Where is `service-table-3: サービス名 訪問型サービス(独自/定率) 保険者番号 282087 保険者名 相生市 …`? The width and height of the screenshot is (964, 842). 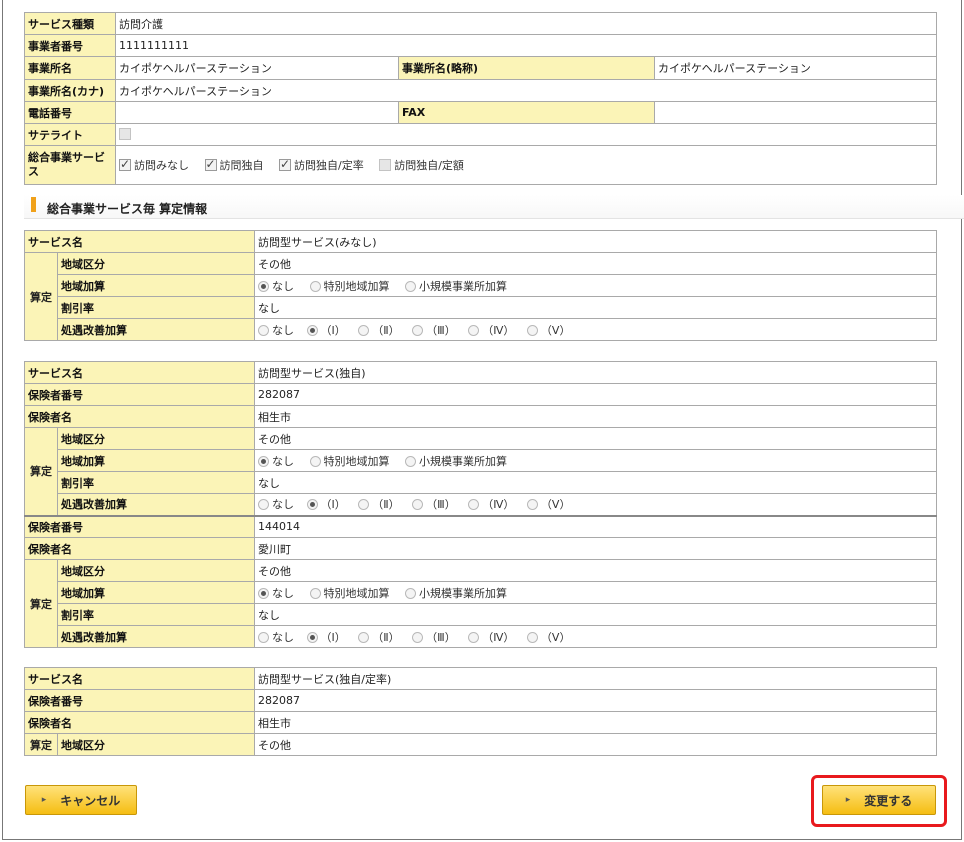
service-table-3: サービス名 訪問型サービス(独自/定率) 保険者番号 282087 保険者名 相生市 … is located at coordinates (480, 711).